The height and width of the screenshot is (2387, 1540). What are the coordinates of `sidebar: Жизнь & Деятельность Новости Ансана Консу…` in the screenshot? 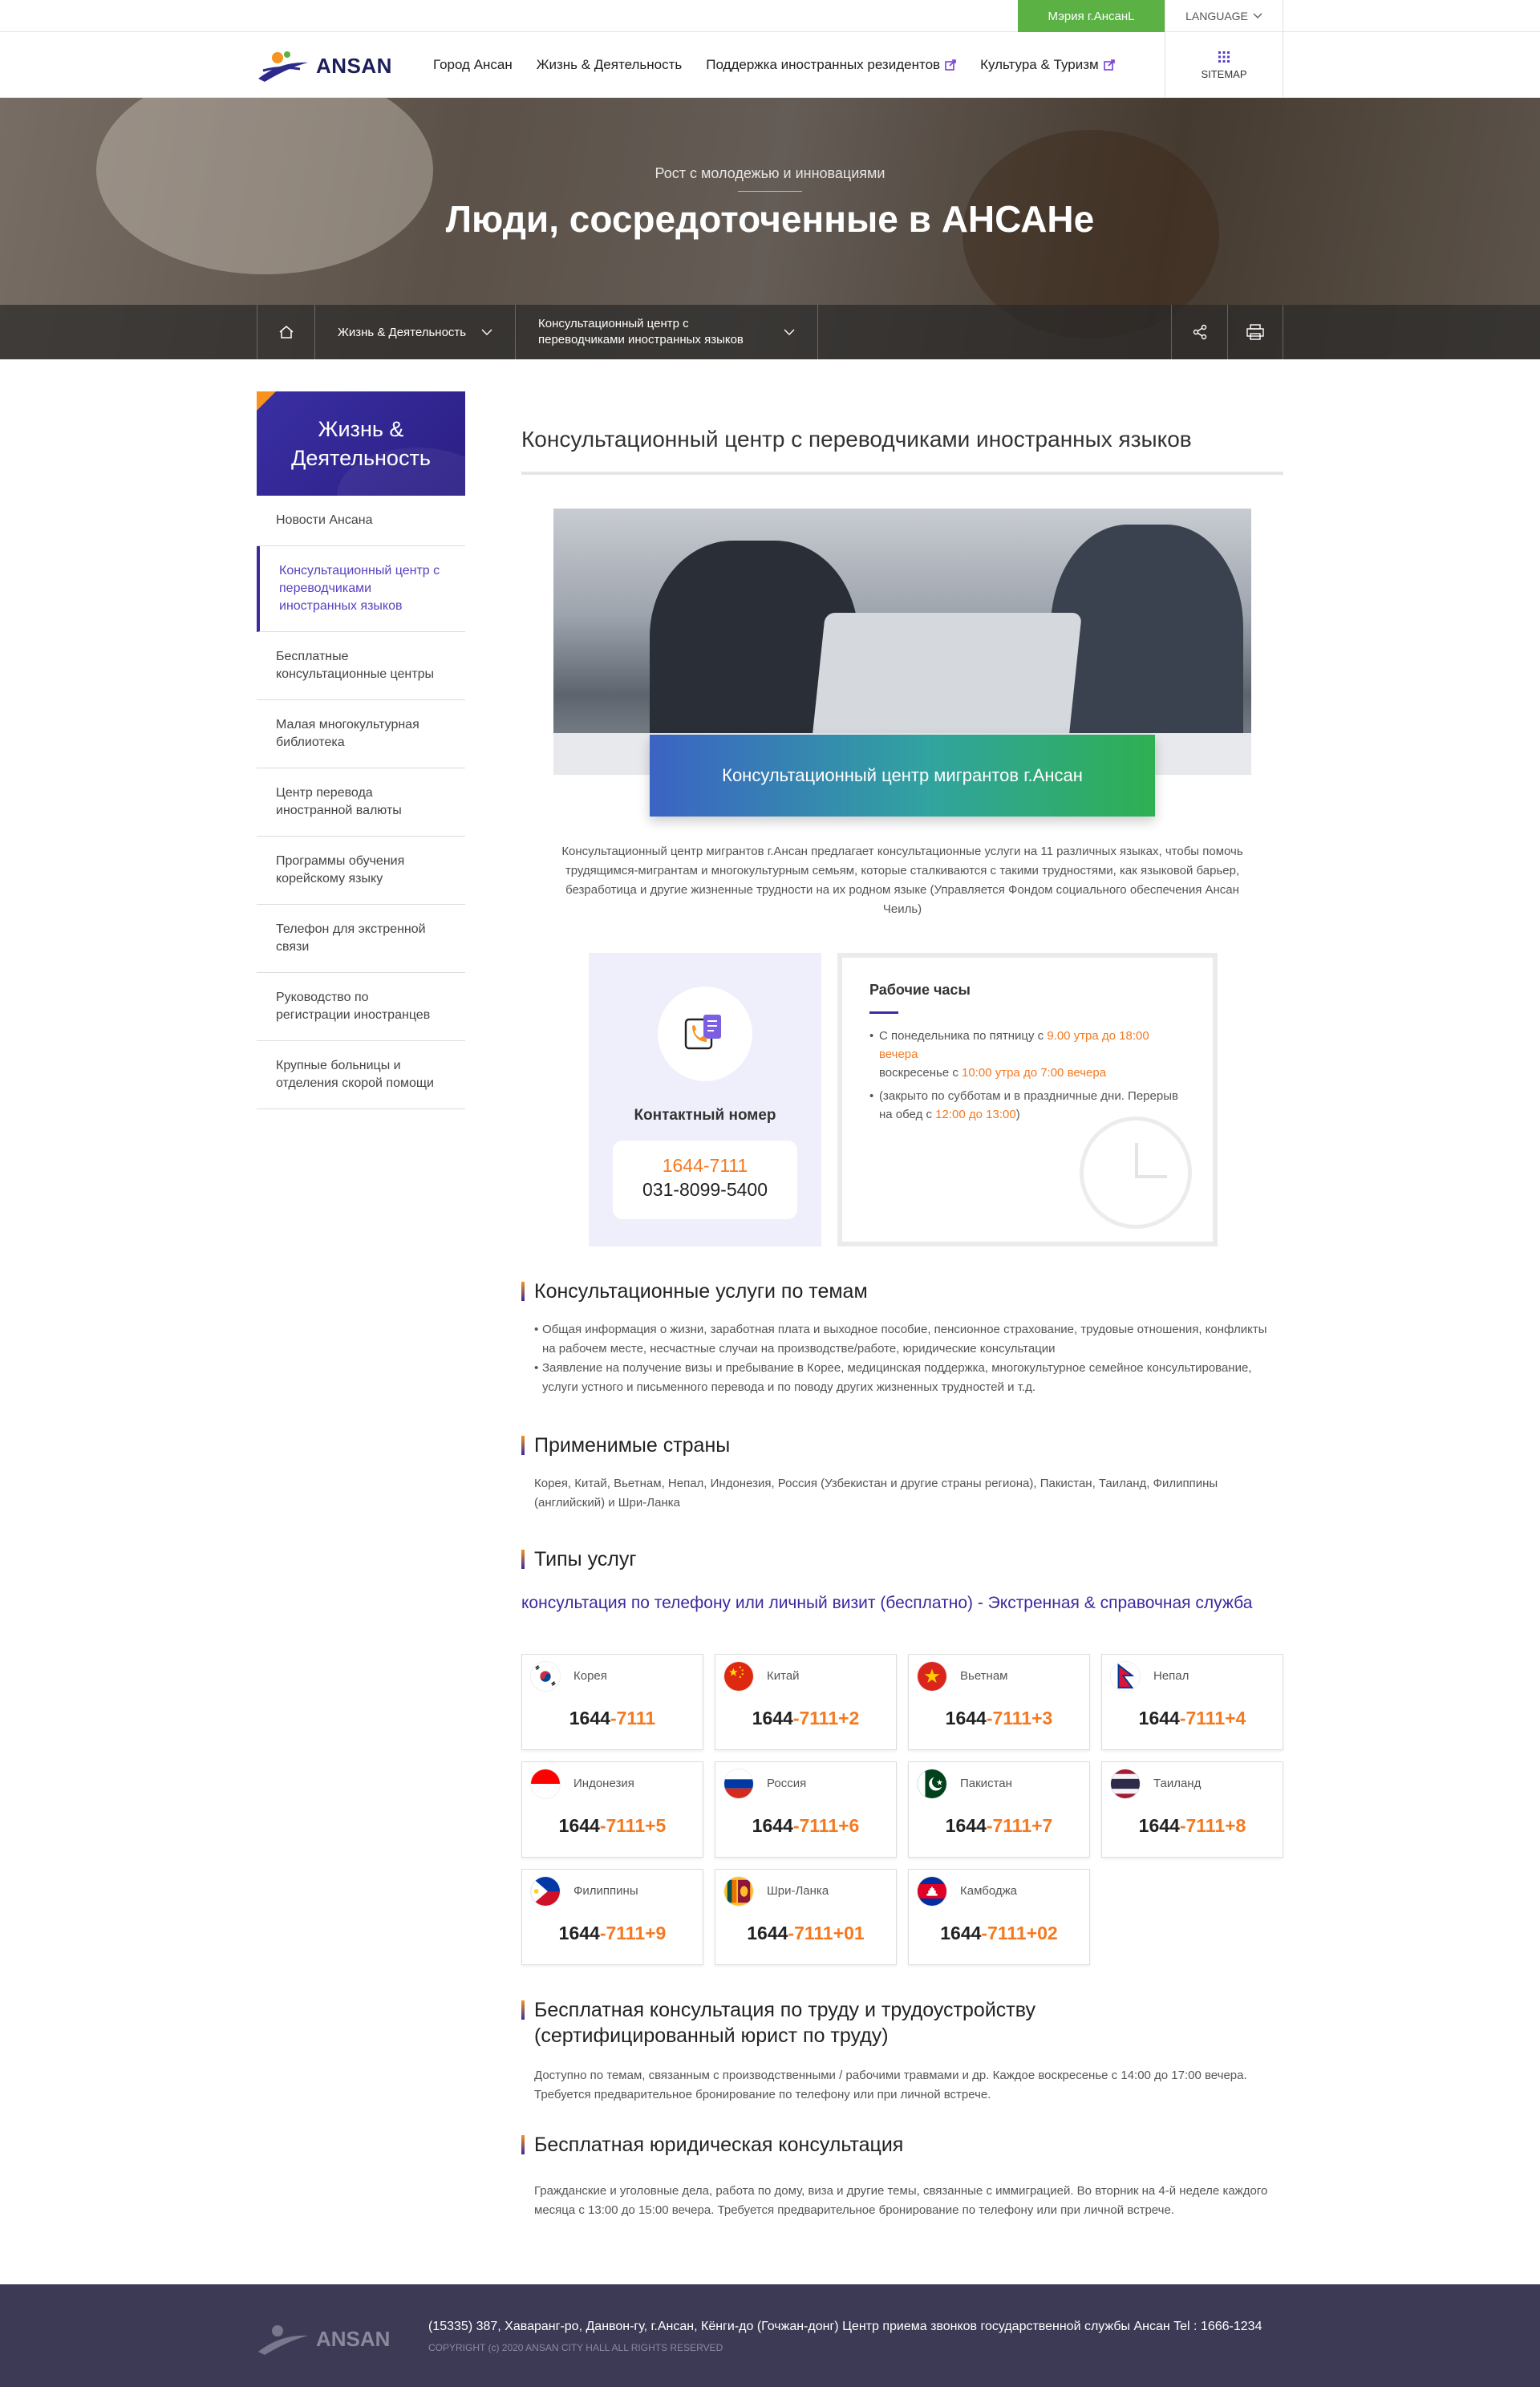 It's located at (361, 750).